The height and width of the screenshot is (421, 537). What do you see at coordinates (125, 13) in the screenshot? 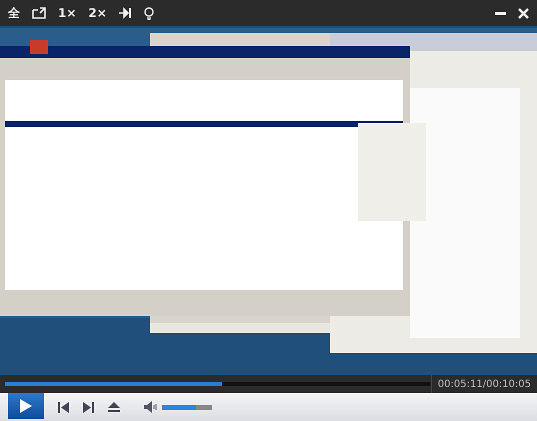
I see `pin-icon` at bounding box center [125, 13].